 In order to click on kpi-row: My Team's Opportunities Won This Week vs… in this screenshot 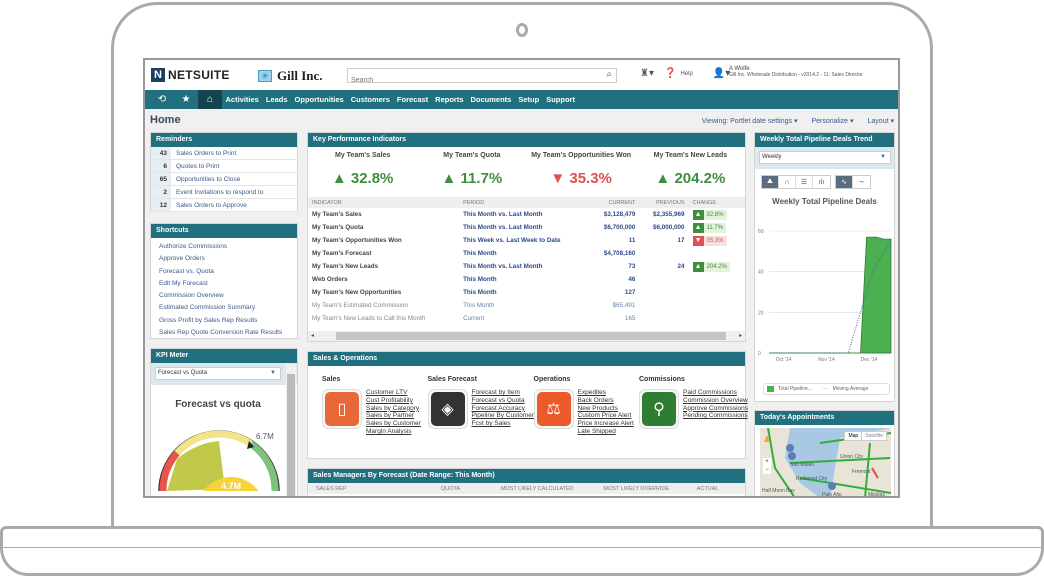, I will do `click(526, 240)`.